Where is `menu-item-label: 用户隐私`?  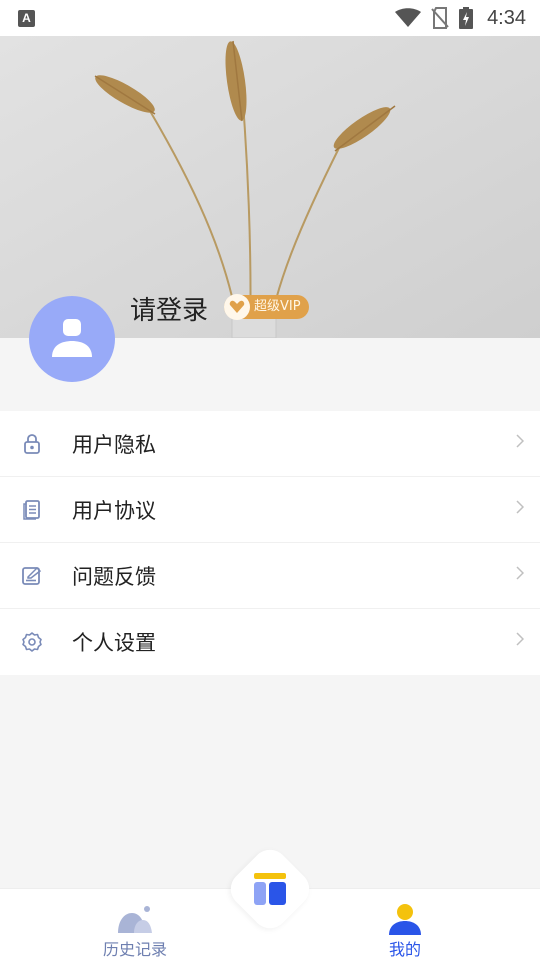
menu-item-label: 用户隐私 is located at coordinates (114, 444).